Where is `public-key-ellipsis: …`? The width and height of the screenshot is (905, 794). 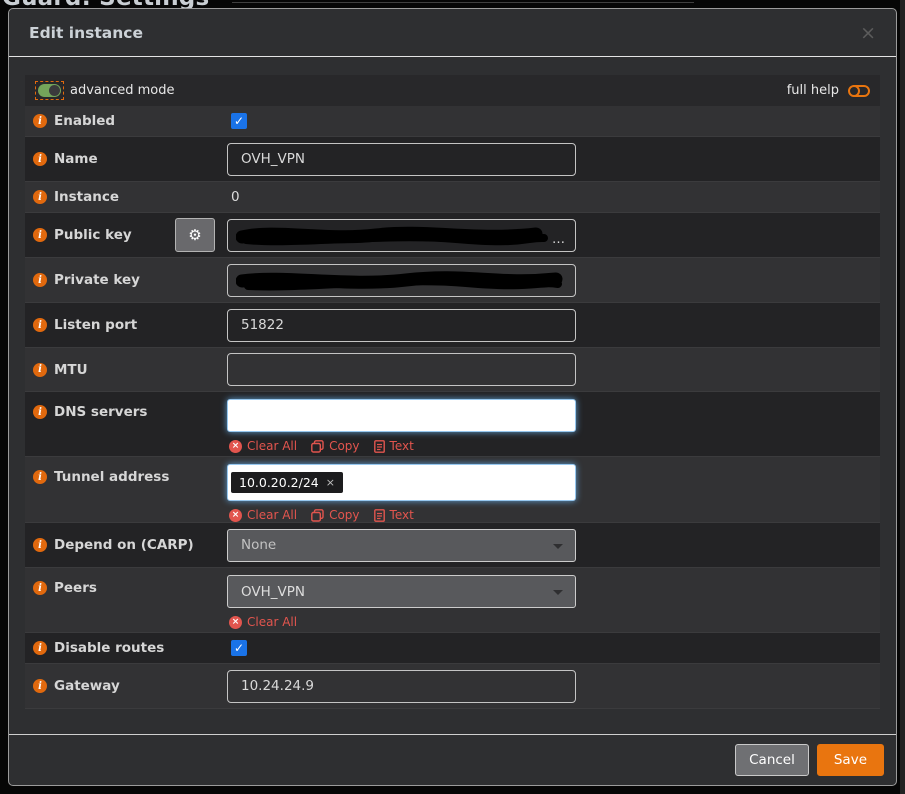 public-key-ellipsis: … is located at coordinates (558, 239).